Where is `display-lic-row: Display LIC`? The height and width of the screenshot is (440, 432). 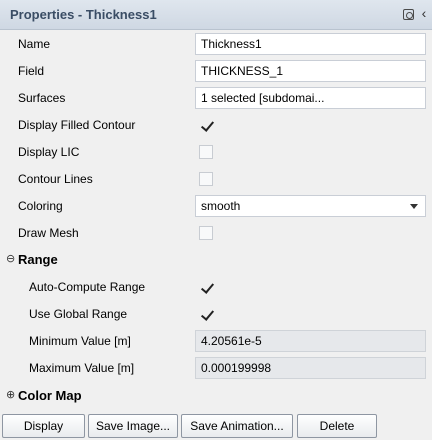 display-lic-row: Display LIC is located at coordinates (216, 152).